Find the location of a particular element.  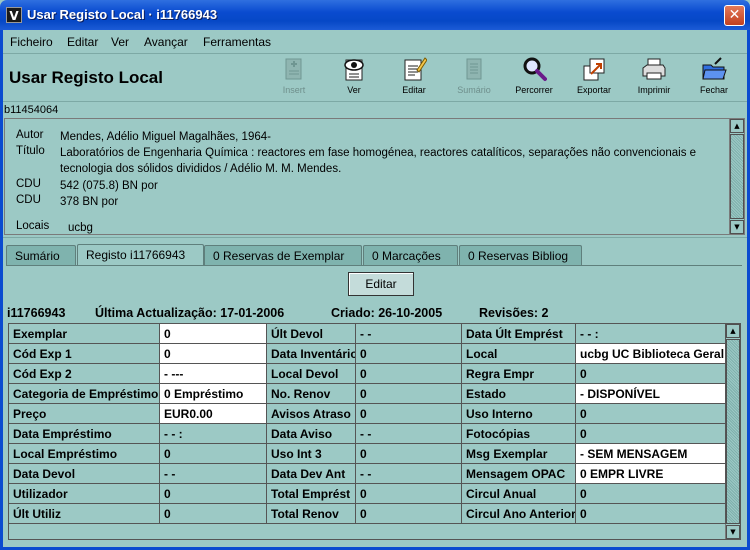

field-label: Uso Int 3 is located at coordinates (311, 454).